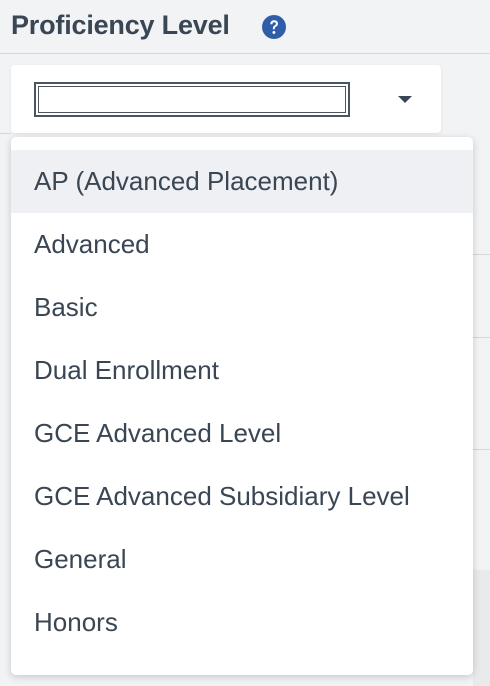 The width and height of the screenshot is (490, 686). Describe the element at coordinates (274, 27) in the screenshot. I see `help-icon` at that location.